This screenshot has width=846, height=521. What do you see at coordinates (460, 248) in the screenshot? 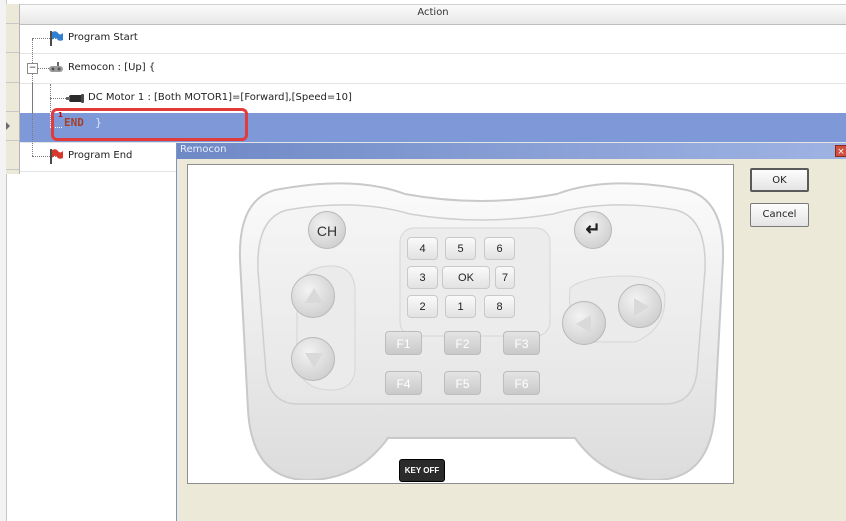
I see `numpad-key: 5` at bounding box center [460, 248].